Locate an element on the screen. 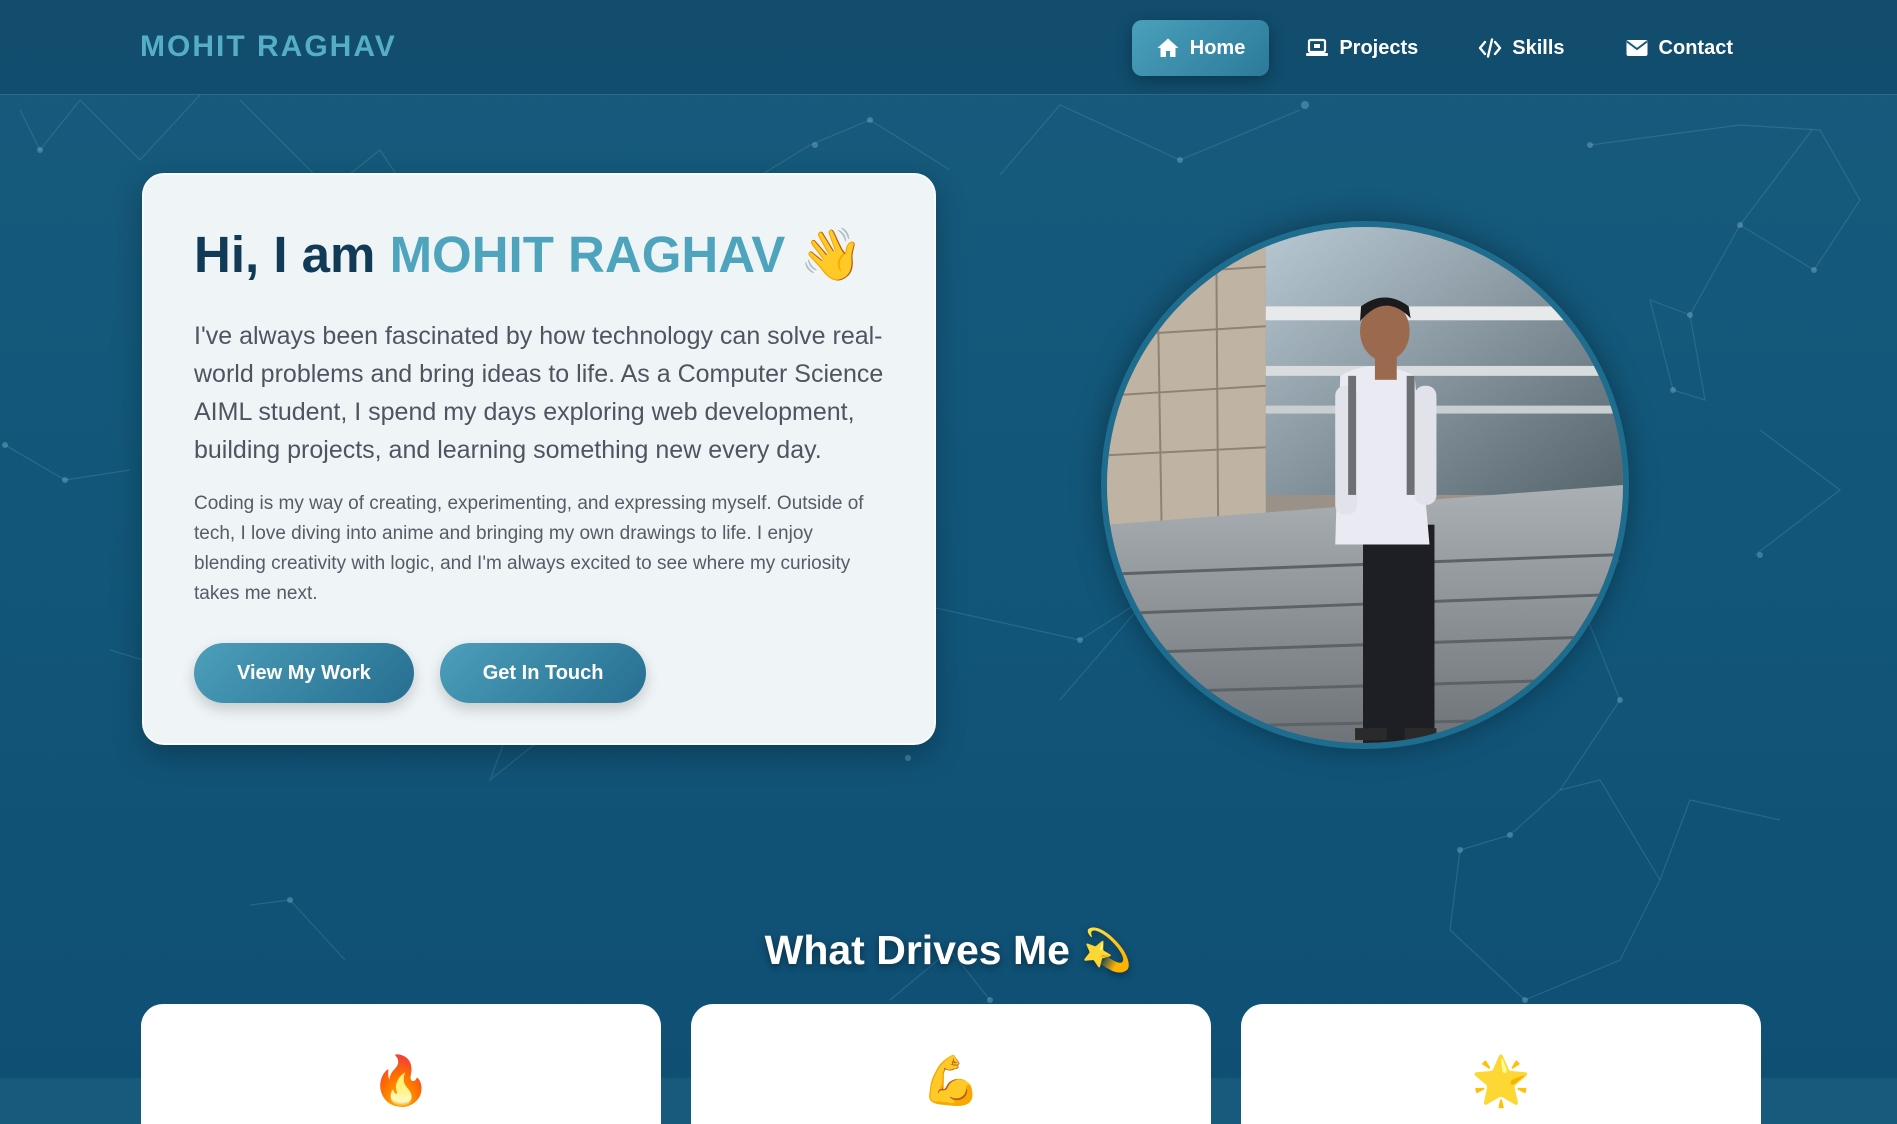  nav-contact: Contact is located at coordinates (1679, 48).